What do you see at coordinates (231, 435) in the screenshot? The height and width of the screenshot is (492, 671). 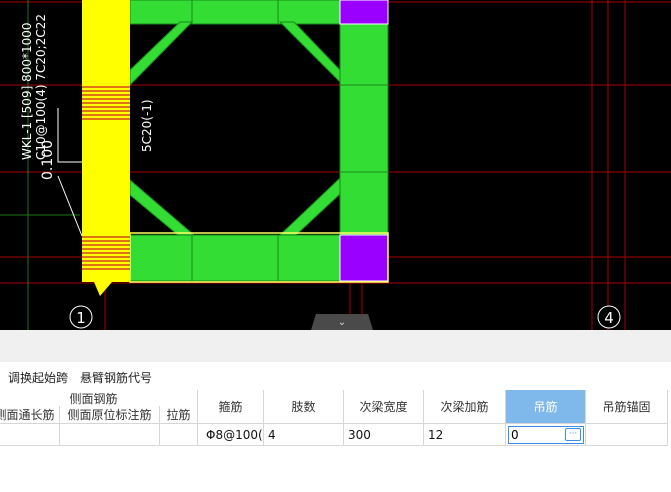 I see `cell-stirrup: Φ8@100(4` at bounding box center [231, 435].